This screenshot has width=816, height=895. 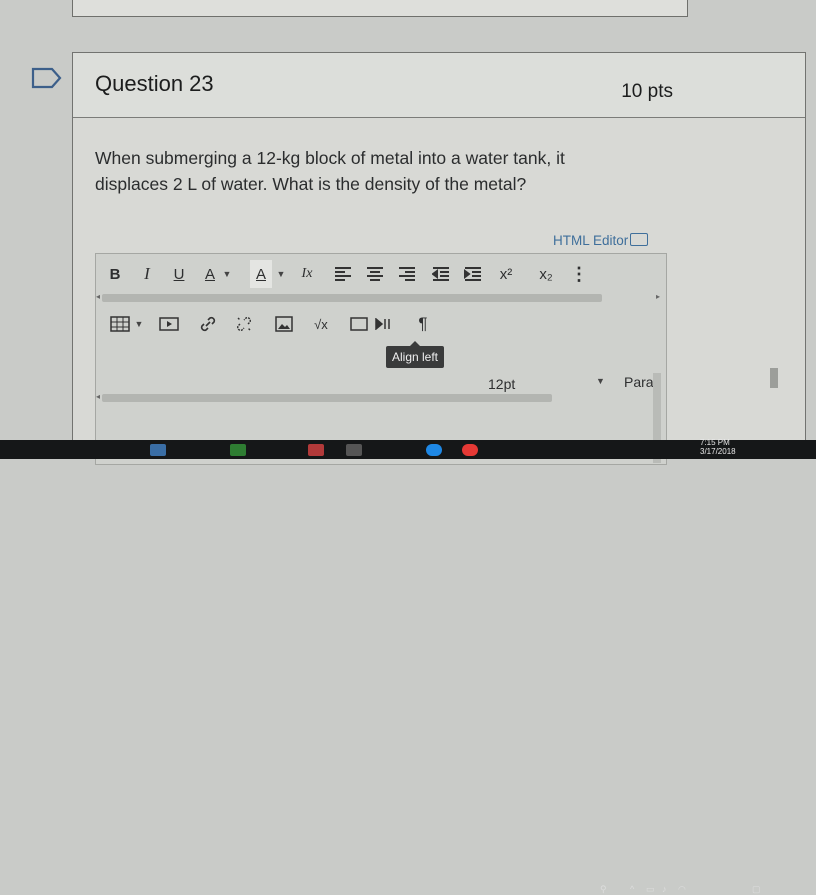 I want to click on scroll-left-icon-2: ◂, so click(x=98, y=396).